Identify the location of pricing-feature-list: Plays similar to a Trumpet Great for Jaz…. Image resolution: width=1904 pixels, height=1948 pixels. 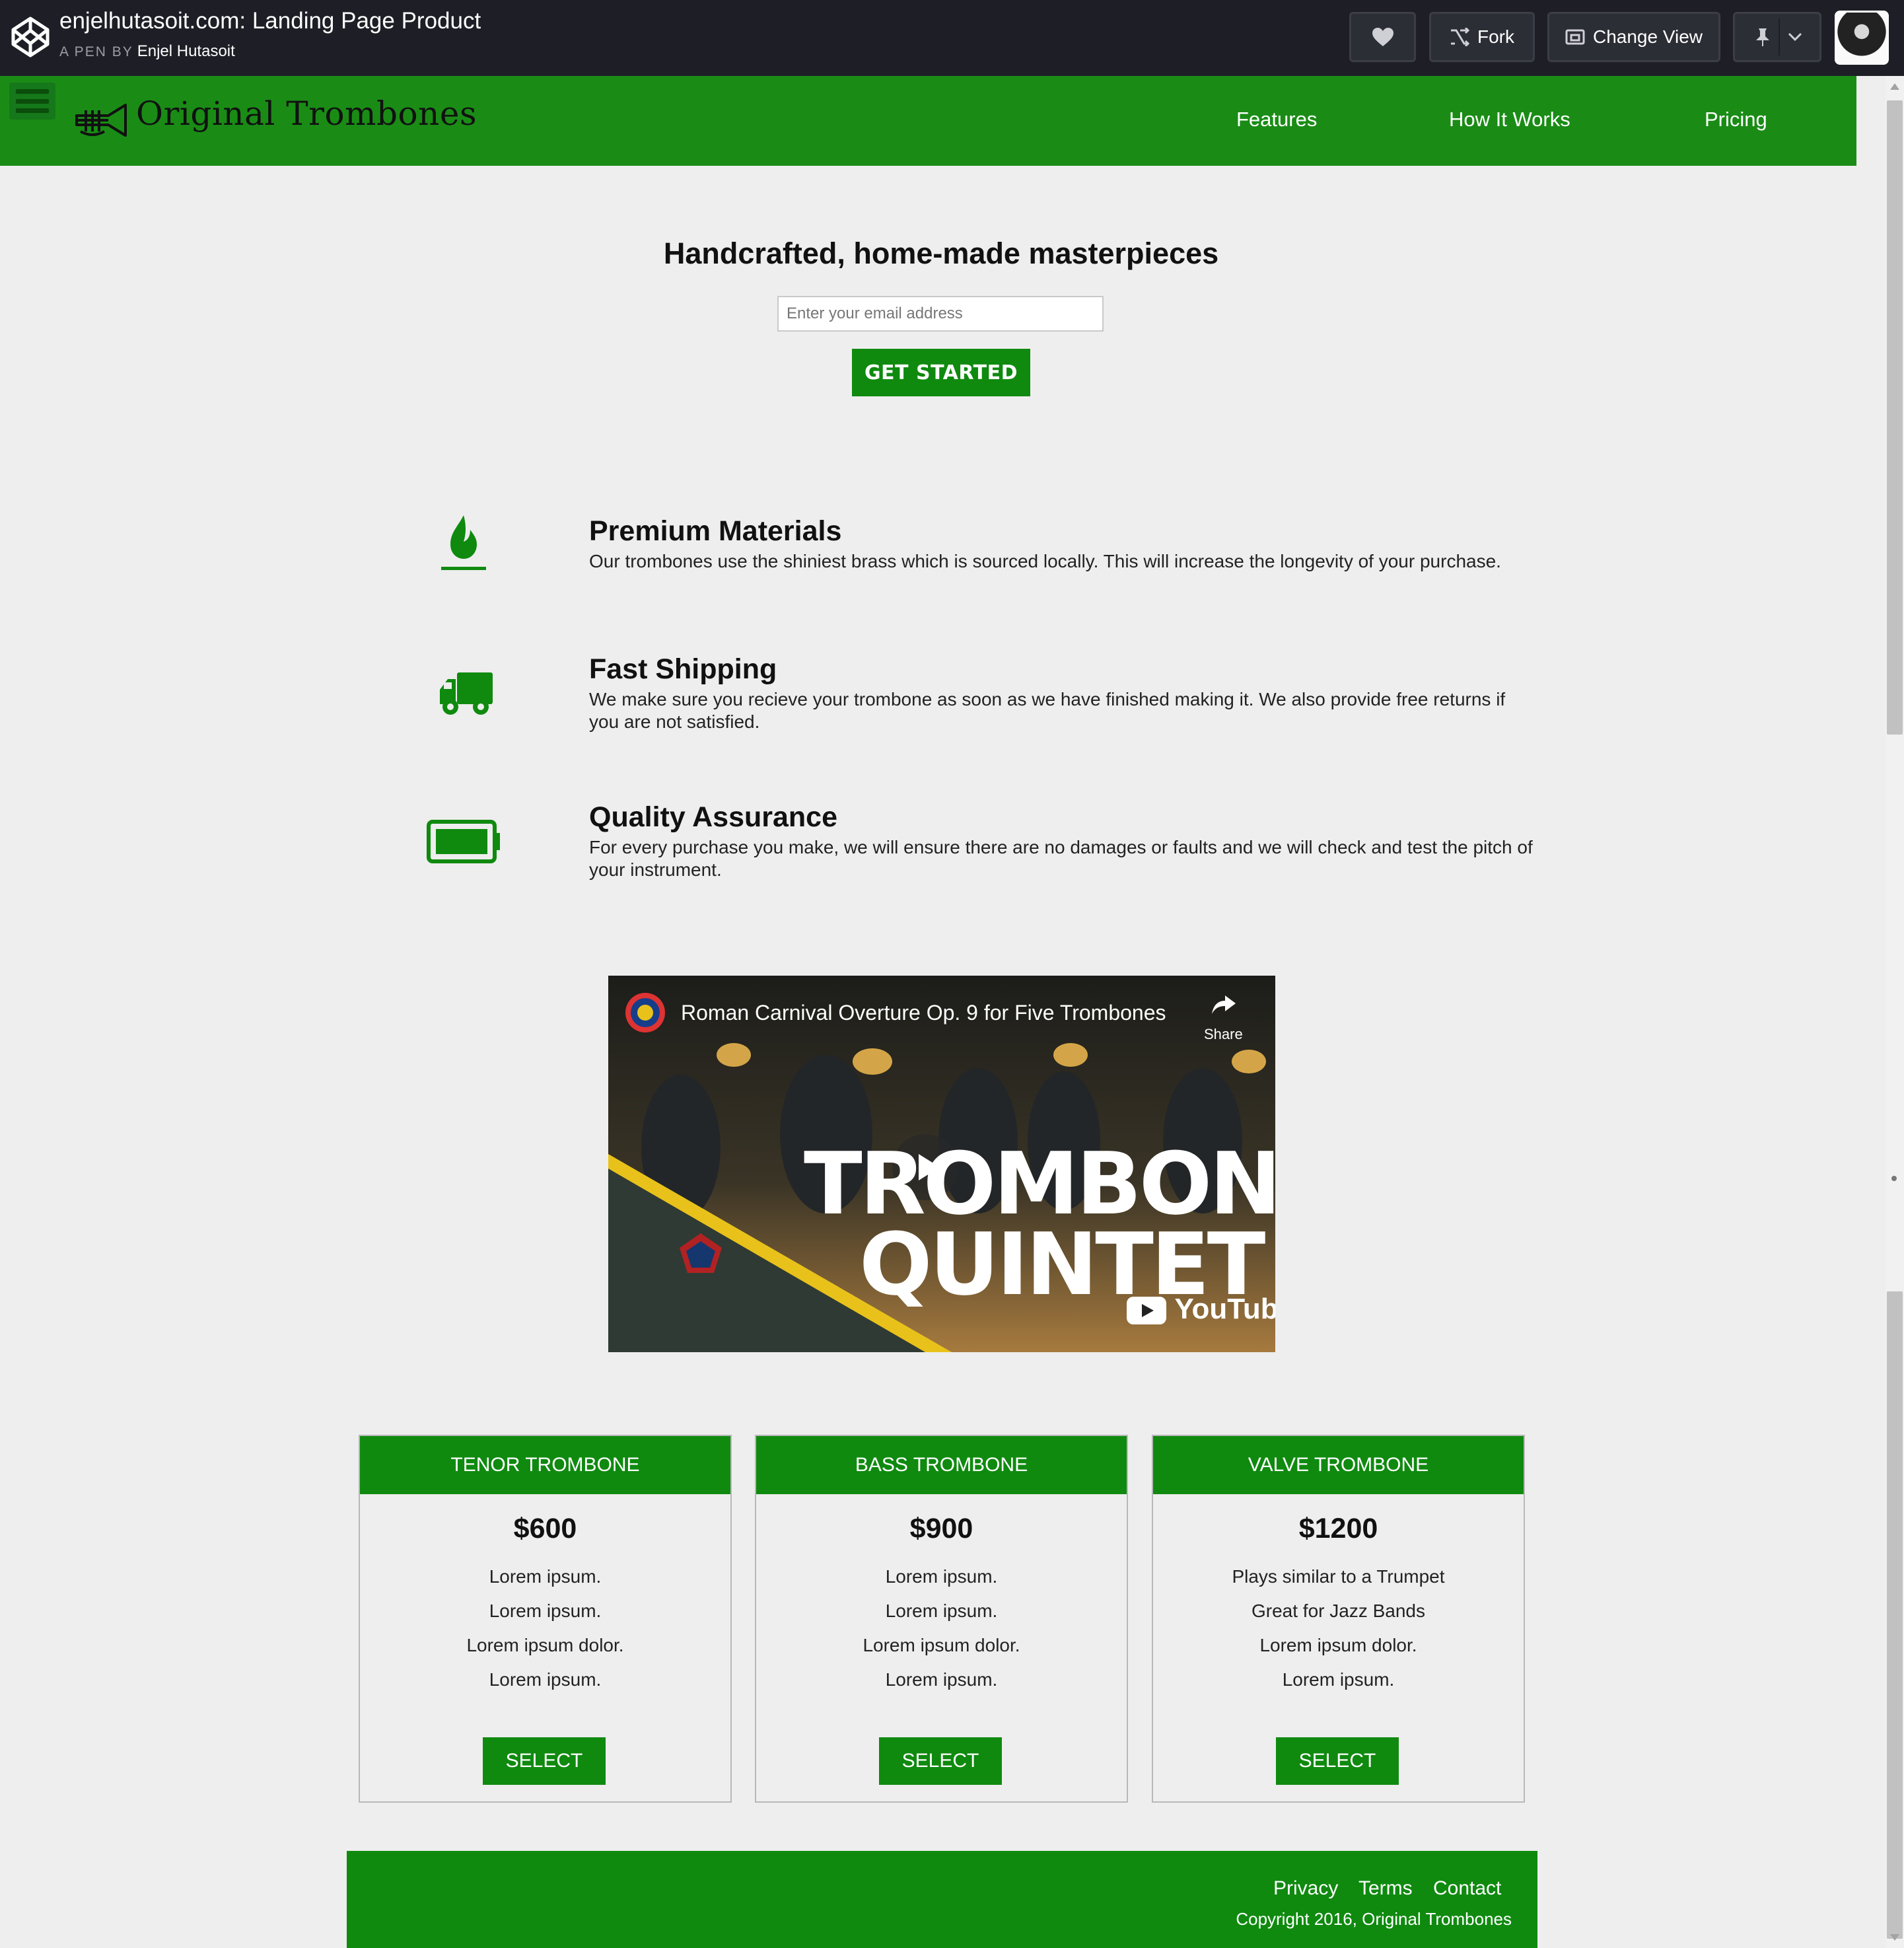
(1338, 1628).